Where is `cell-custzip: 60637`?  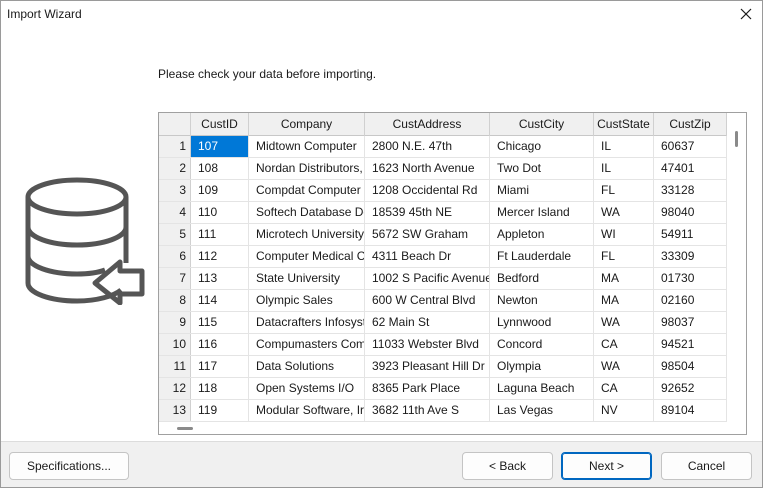 cell-custzip: 60637 is located at coordinates (690, 146).